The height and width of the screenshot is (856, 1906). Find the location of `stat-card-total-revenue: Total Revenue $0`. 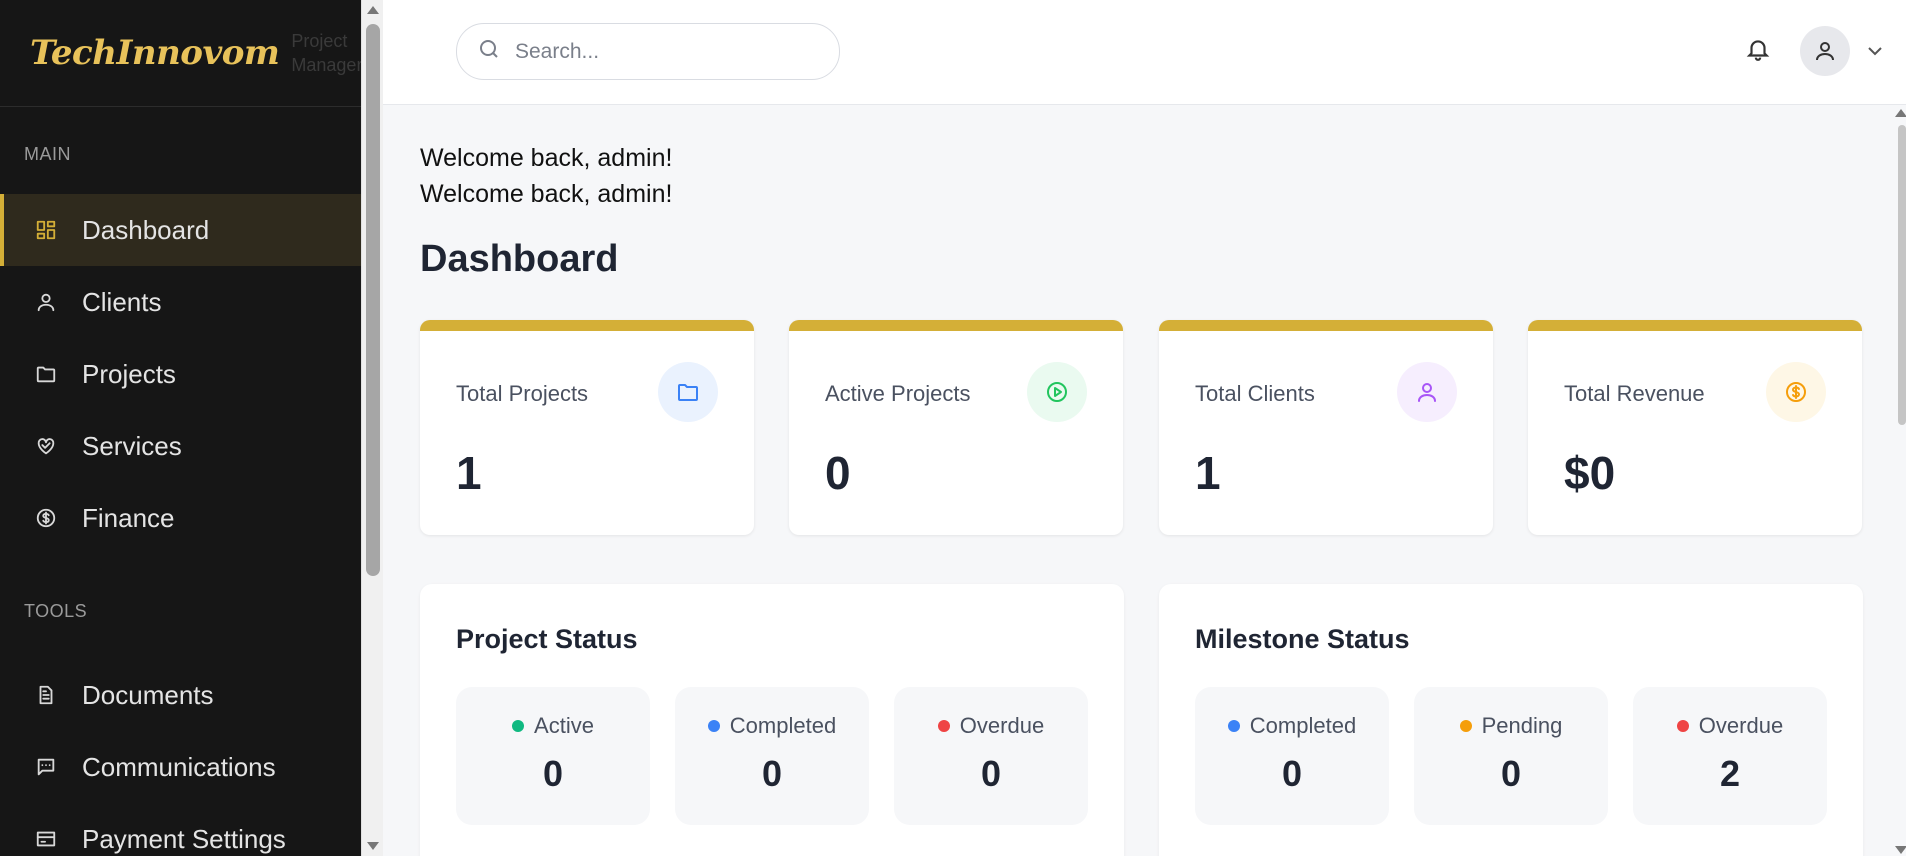

stat-card-total-revenue: Total Revenue $0 is located at coordinates (1695, 427).